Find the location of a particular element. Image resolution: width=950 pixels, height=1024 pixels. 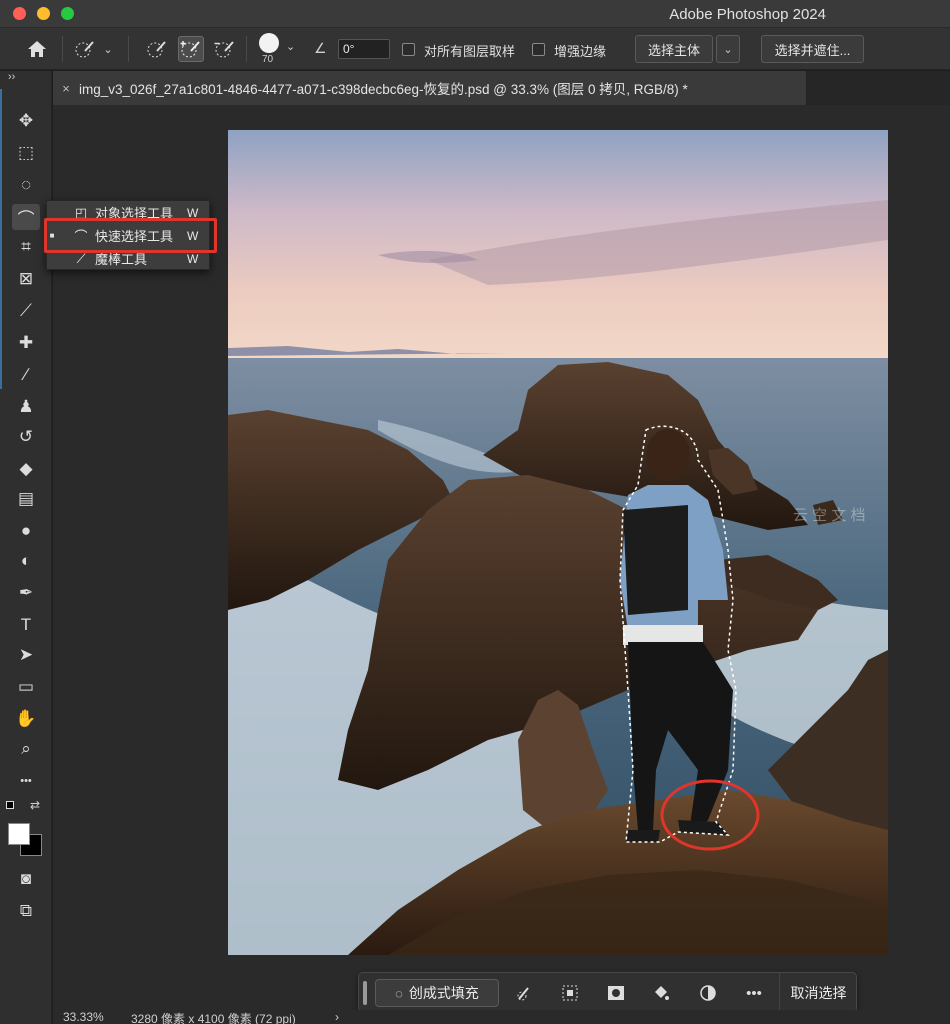

rectangle-tool-icon: ▭ is located at coordinates (26, 687).